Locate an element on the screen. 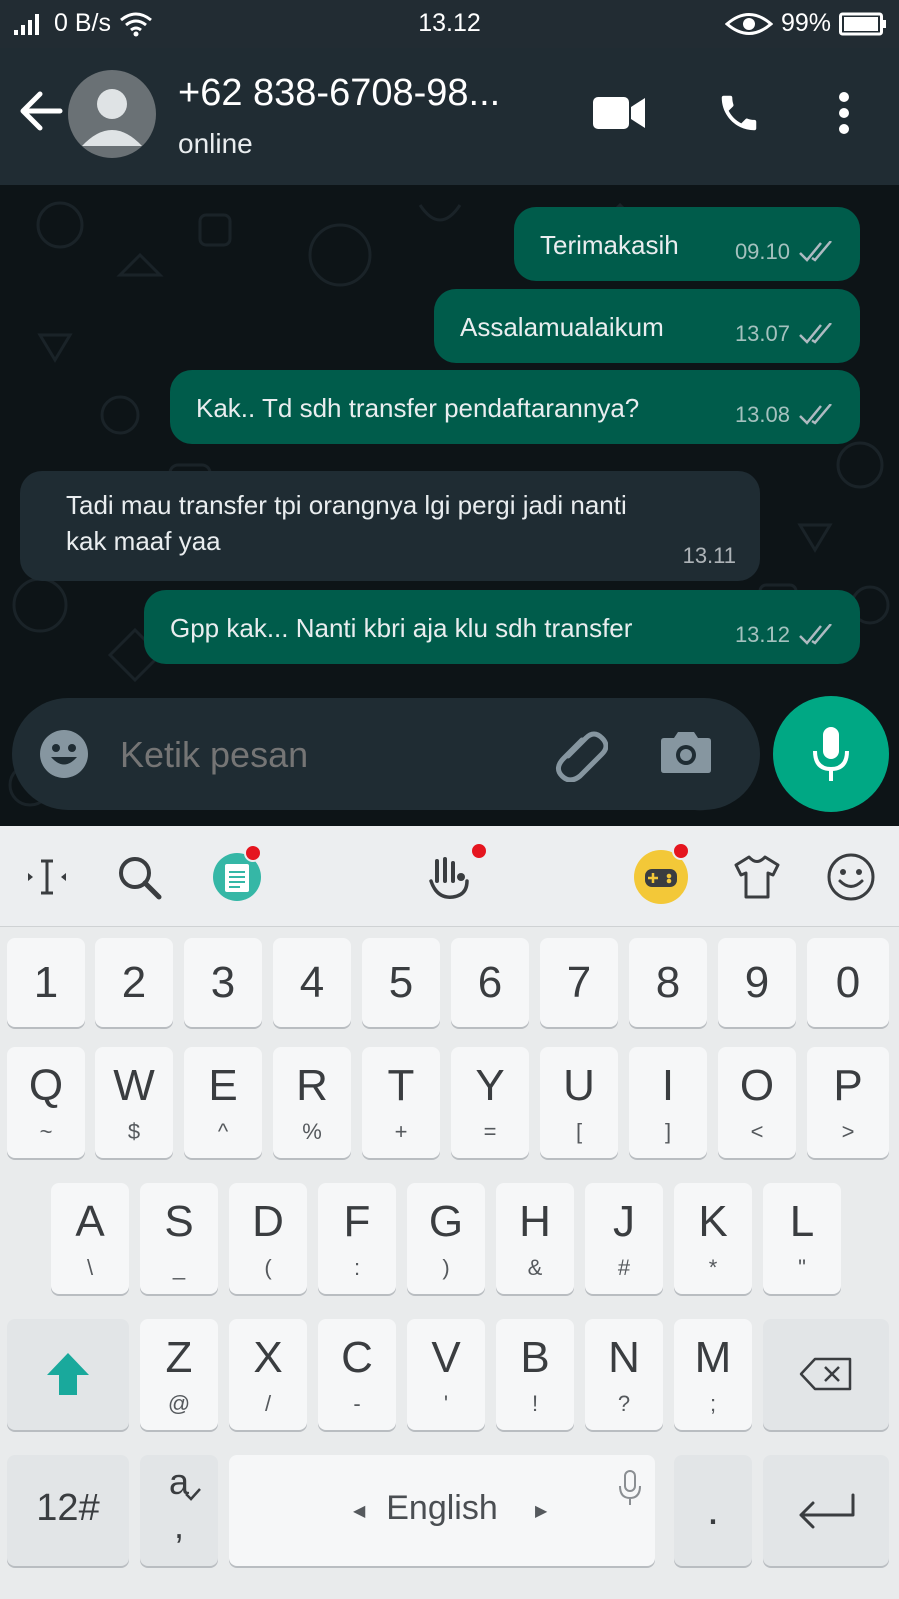  key-t: T + is located at coordinates (401, 1102).